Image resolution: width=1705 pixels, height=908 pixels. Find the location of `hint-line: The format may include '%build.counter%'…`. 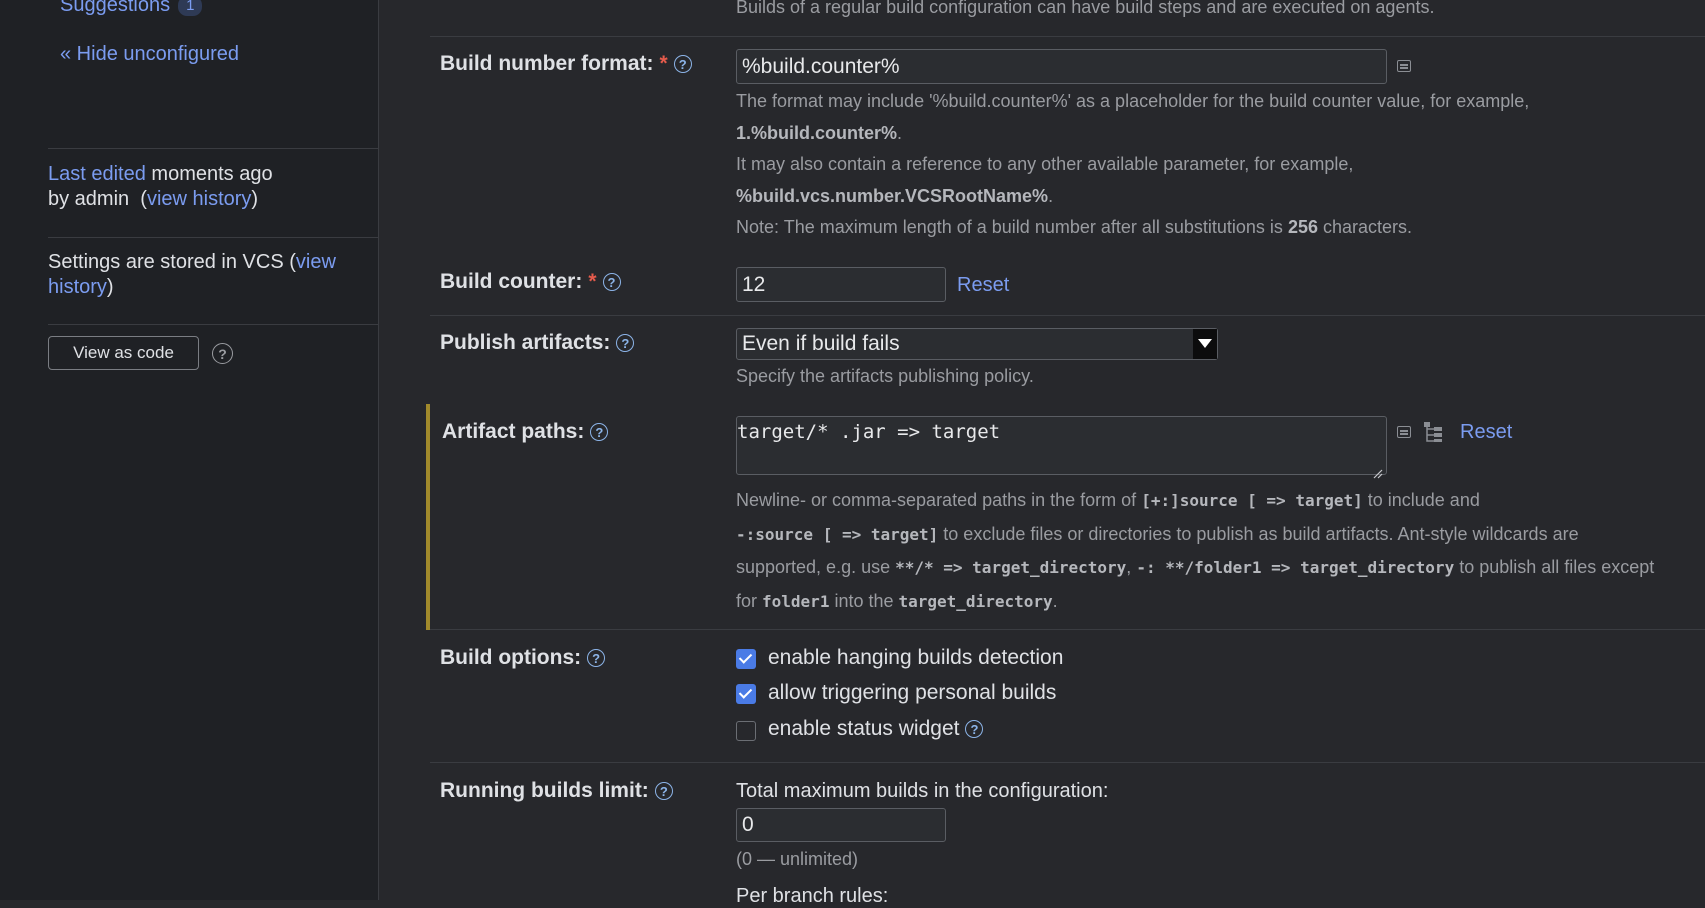

hint-line: The format may include '%build.counter%'… is located at coordinates (1133, 101).